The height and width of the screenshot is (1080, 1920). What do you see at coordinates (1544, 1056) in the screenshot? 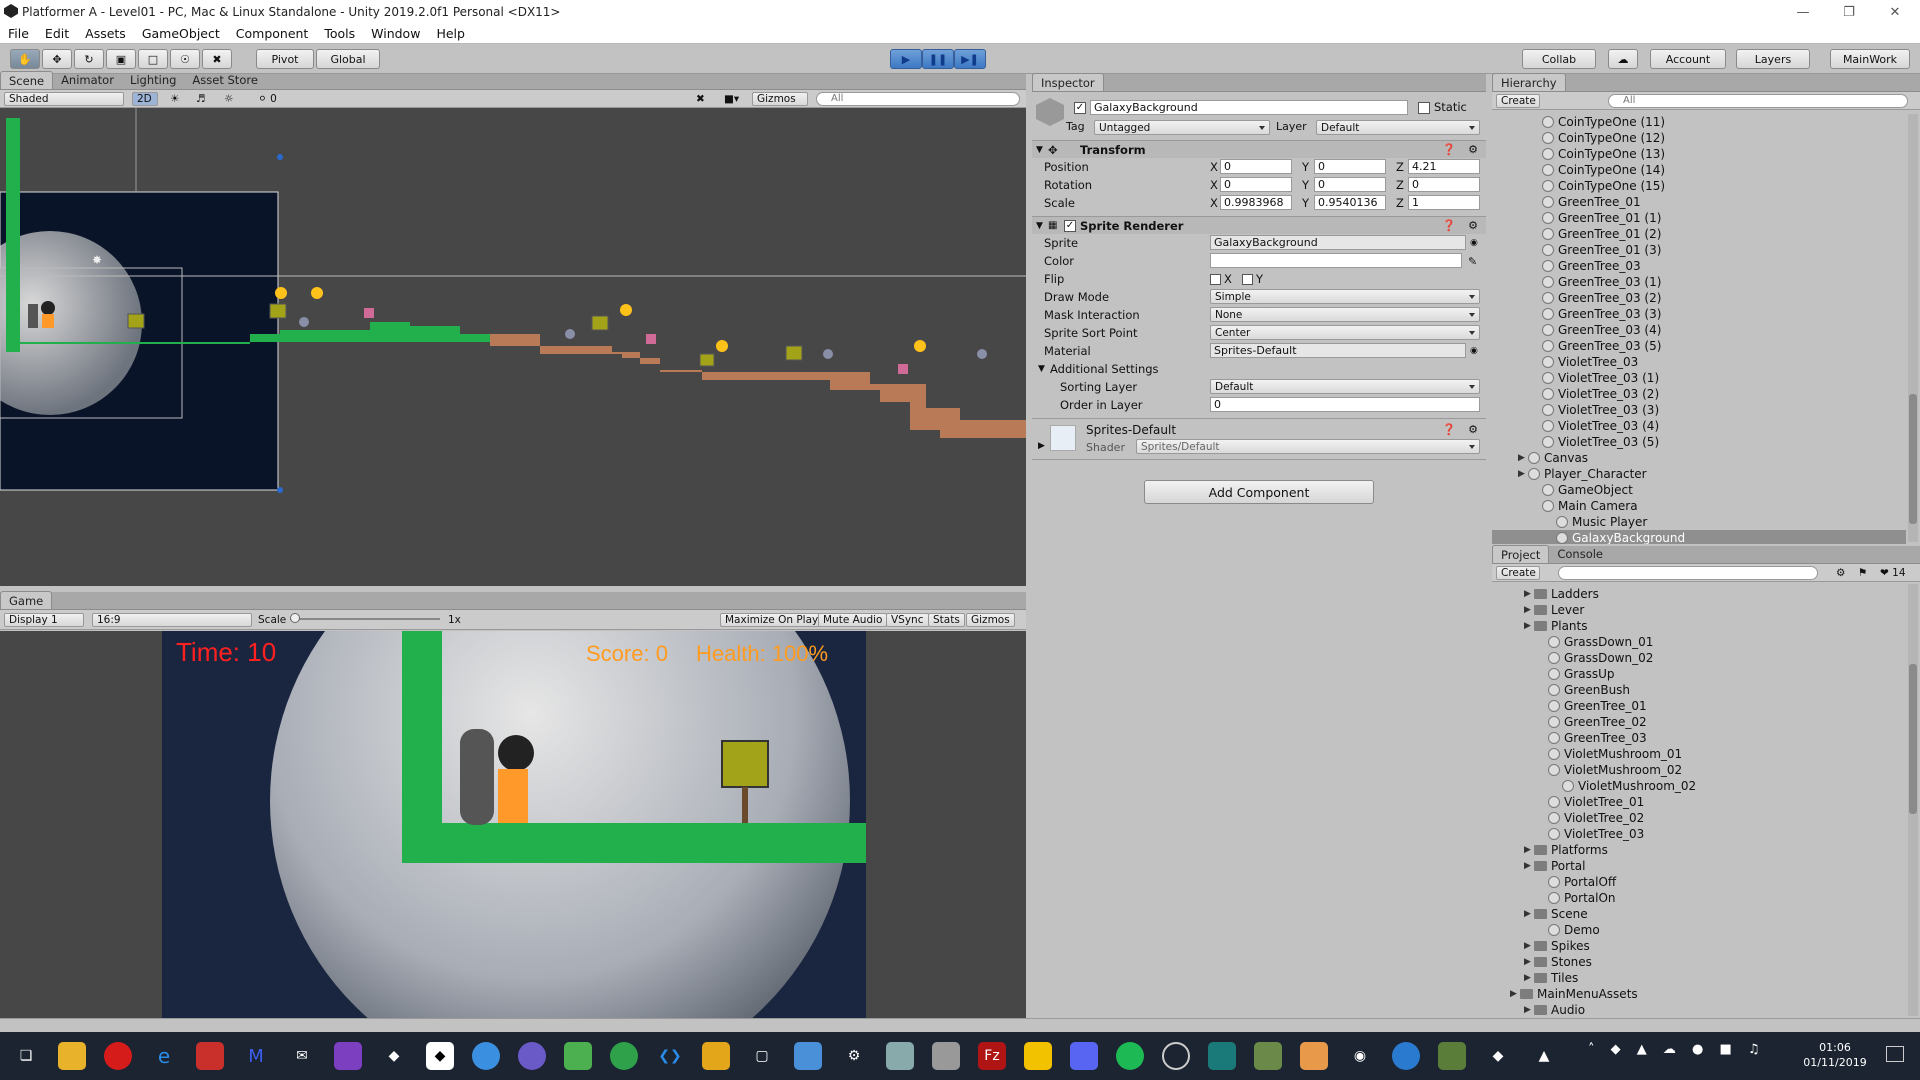
I see `app-icon: ▲` at bounding box center [1544, 1056].